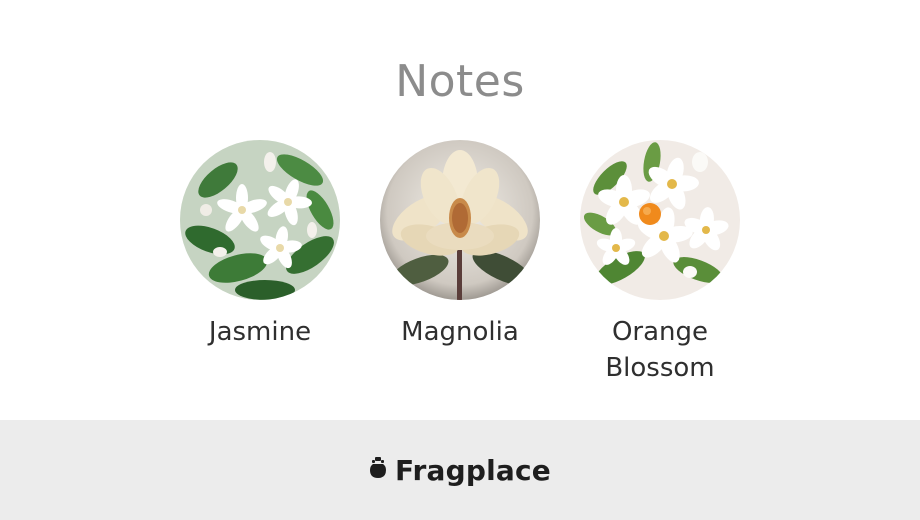 The height and width of the screenshot is (520, 920). What do you see at coordinates (460, 220) in the screenshot?
I see `magnolia-image` at bounding box center [460, 220].